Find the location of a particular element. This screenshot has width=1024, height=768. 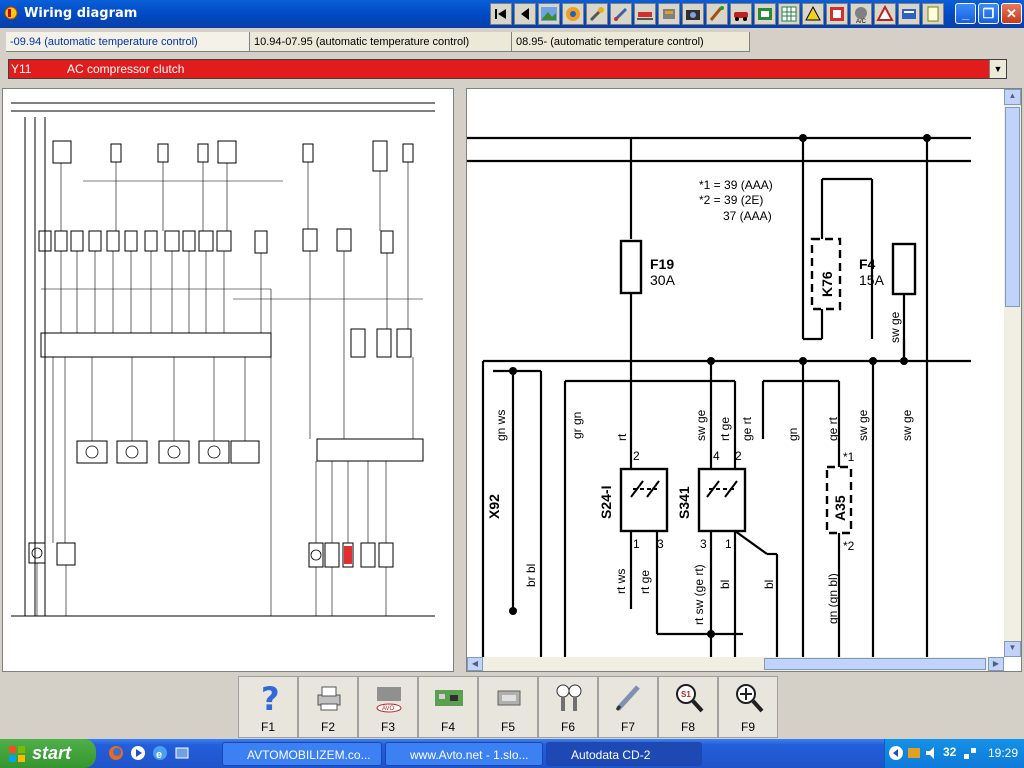

gearbox-icon is located at coordinates (765, 14).